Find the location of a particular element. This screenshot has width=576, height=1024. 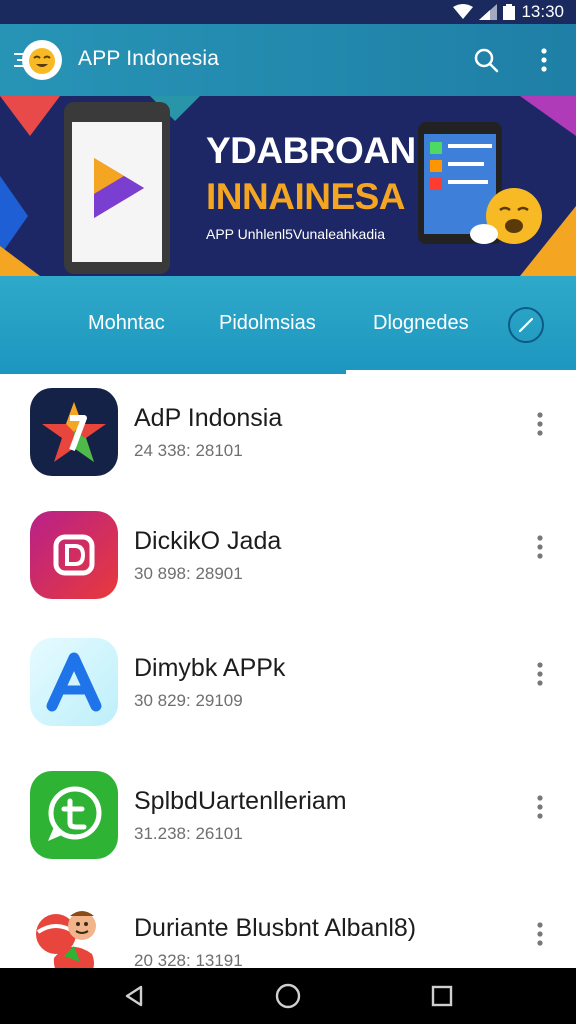

tab-mohntac: Mohntac is located at coordinates (126, 323).